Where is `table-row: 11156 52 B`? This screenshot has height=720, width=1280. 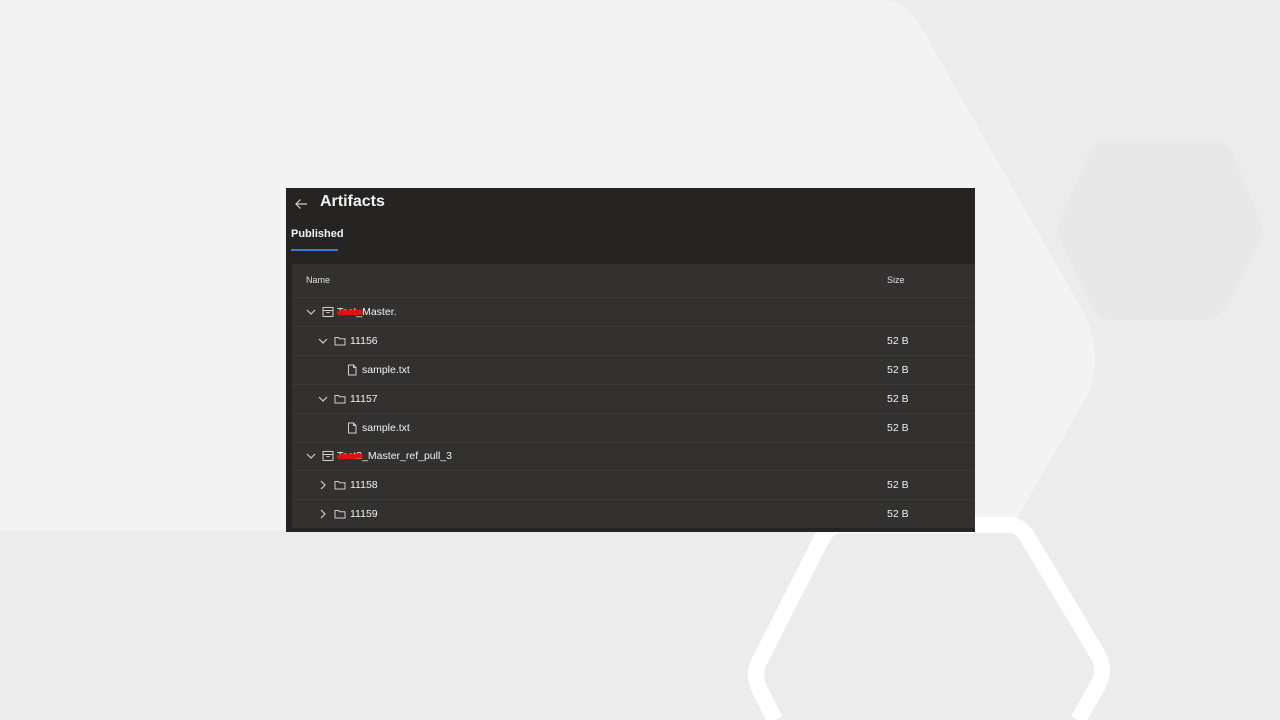 table-row: 11156 52 B is located at coordinates (633, 341).